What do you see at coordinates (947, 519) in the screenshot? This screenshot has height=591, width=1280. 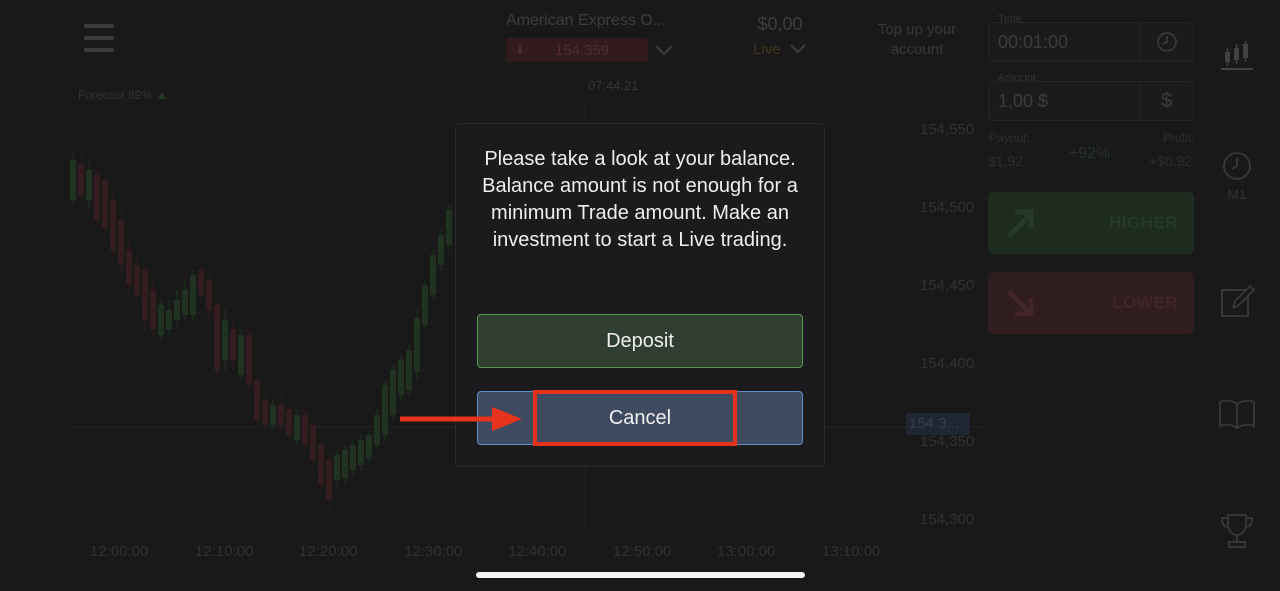 I see `y-tick: 154,300` at bounding box center [947, 519].